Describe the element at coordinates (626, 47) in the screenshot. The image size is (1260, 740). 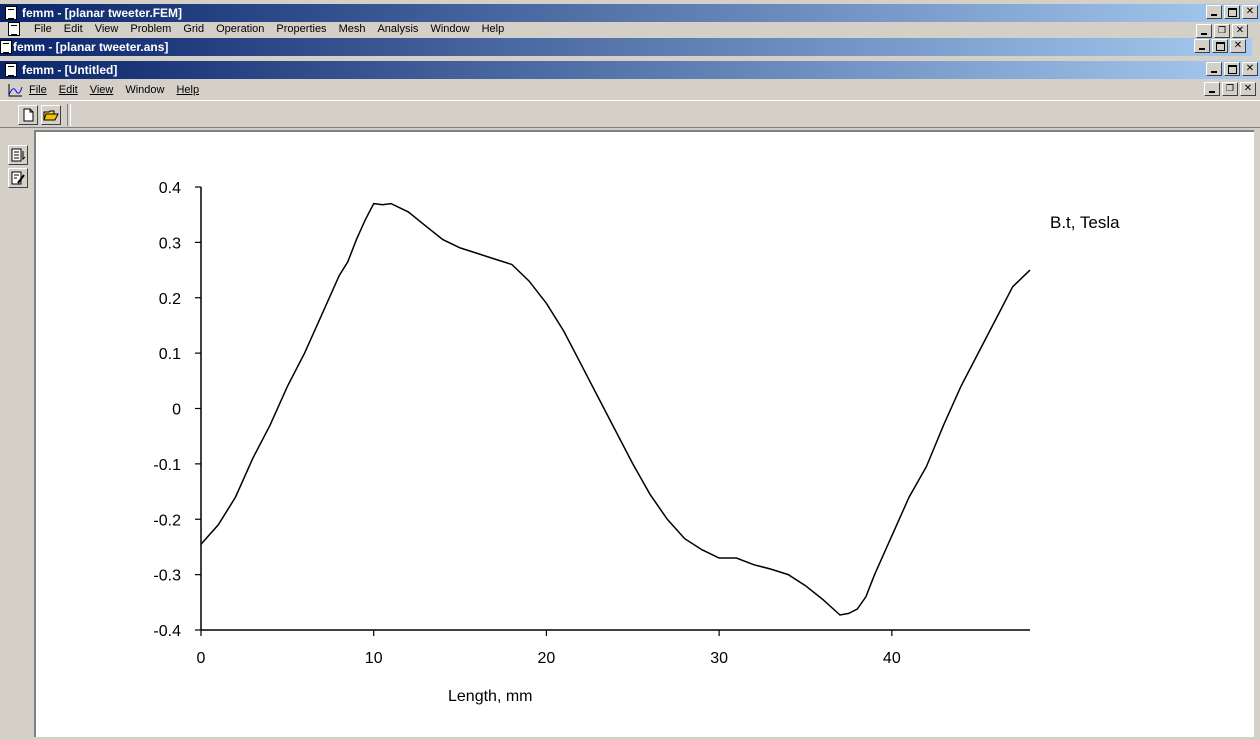
I see `ans-titlebar: femm - [planar tweeter.ans]` at that location.